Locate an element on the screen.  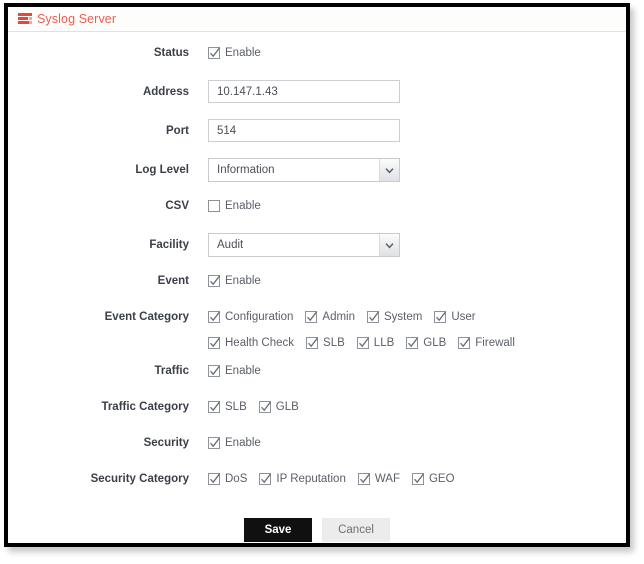
form-row-traffic-category: Traffic Category SLB GLB is located at coordinates (317, 416).